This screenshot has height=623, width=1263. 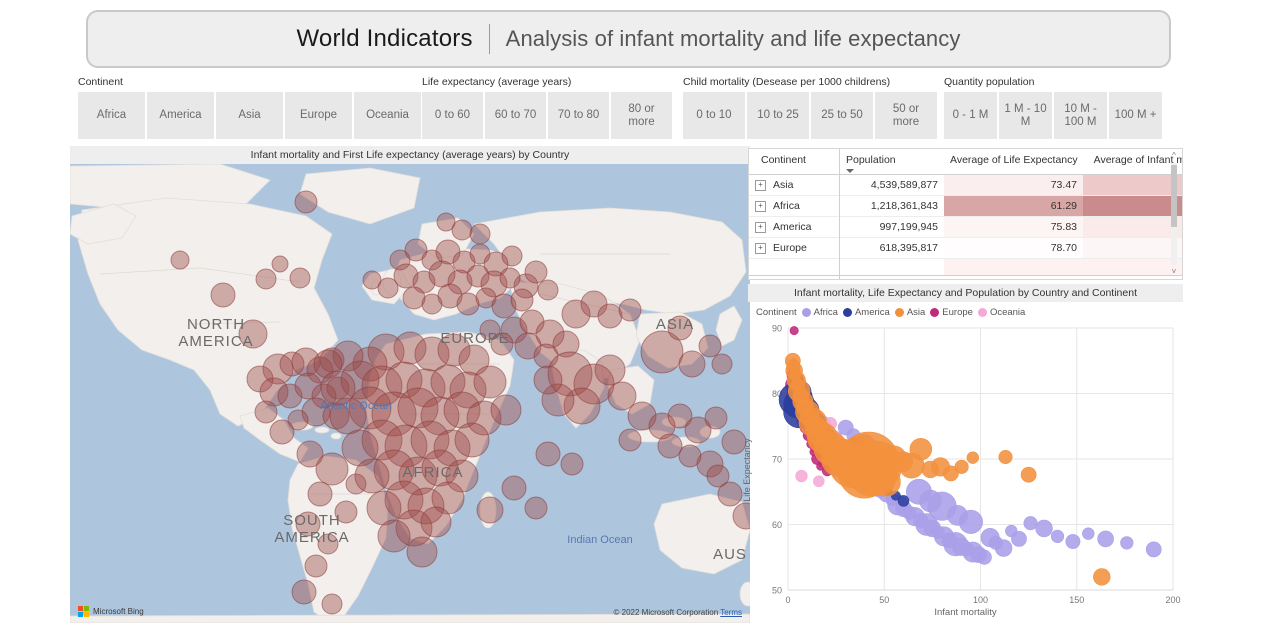 I want to click on scatter-plot-graphic: 50607080900 50 100 150 200, so click(x=976, y=465).